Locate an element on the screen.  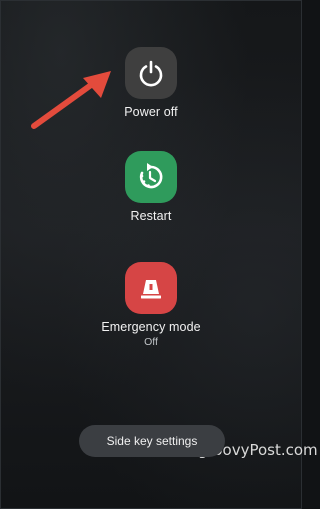
emergency-light-icon is located at coordinates (151, 289).